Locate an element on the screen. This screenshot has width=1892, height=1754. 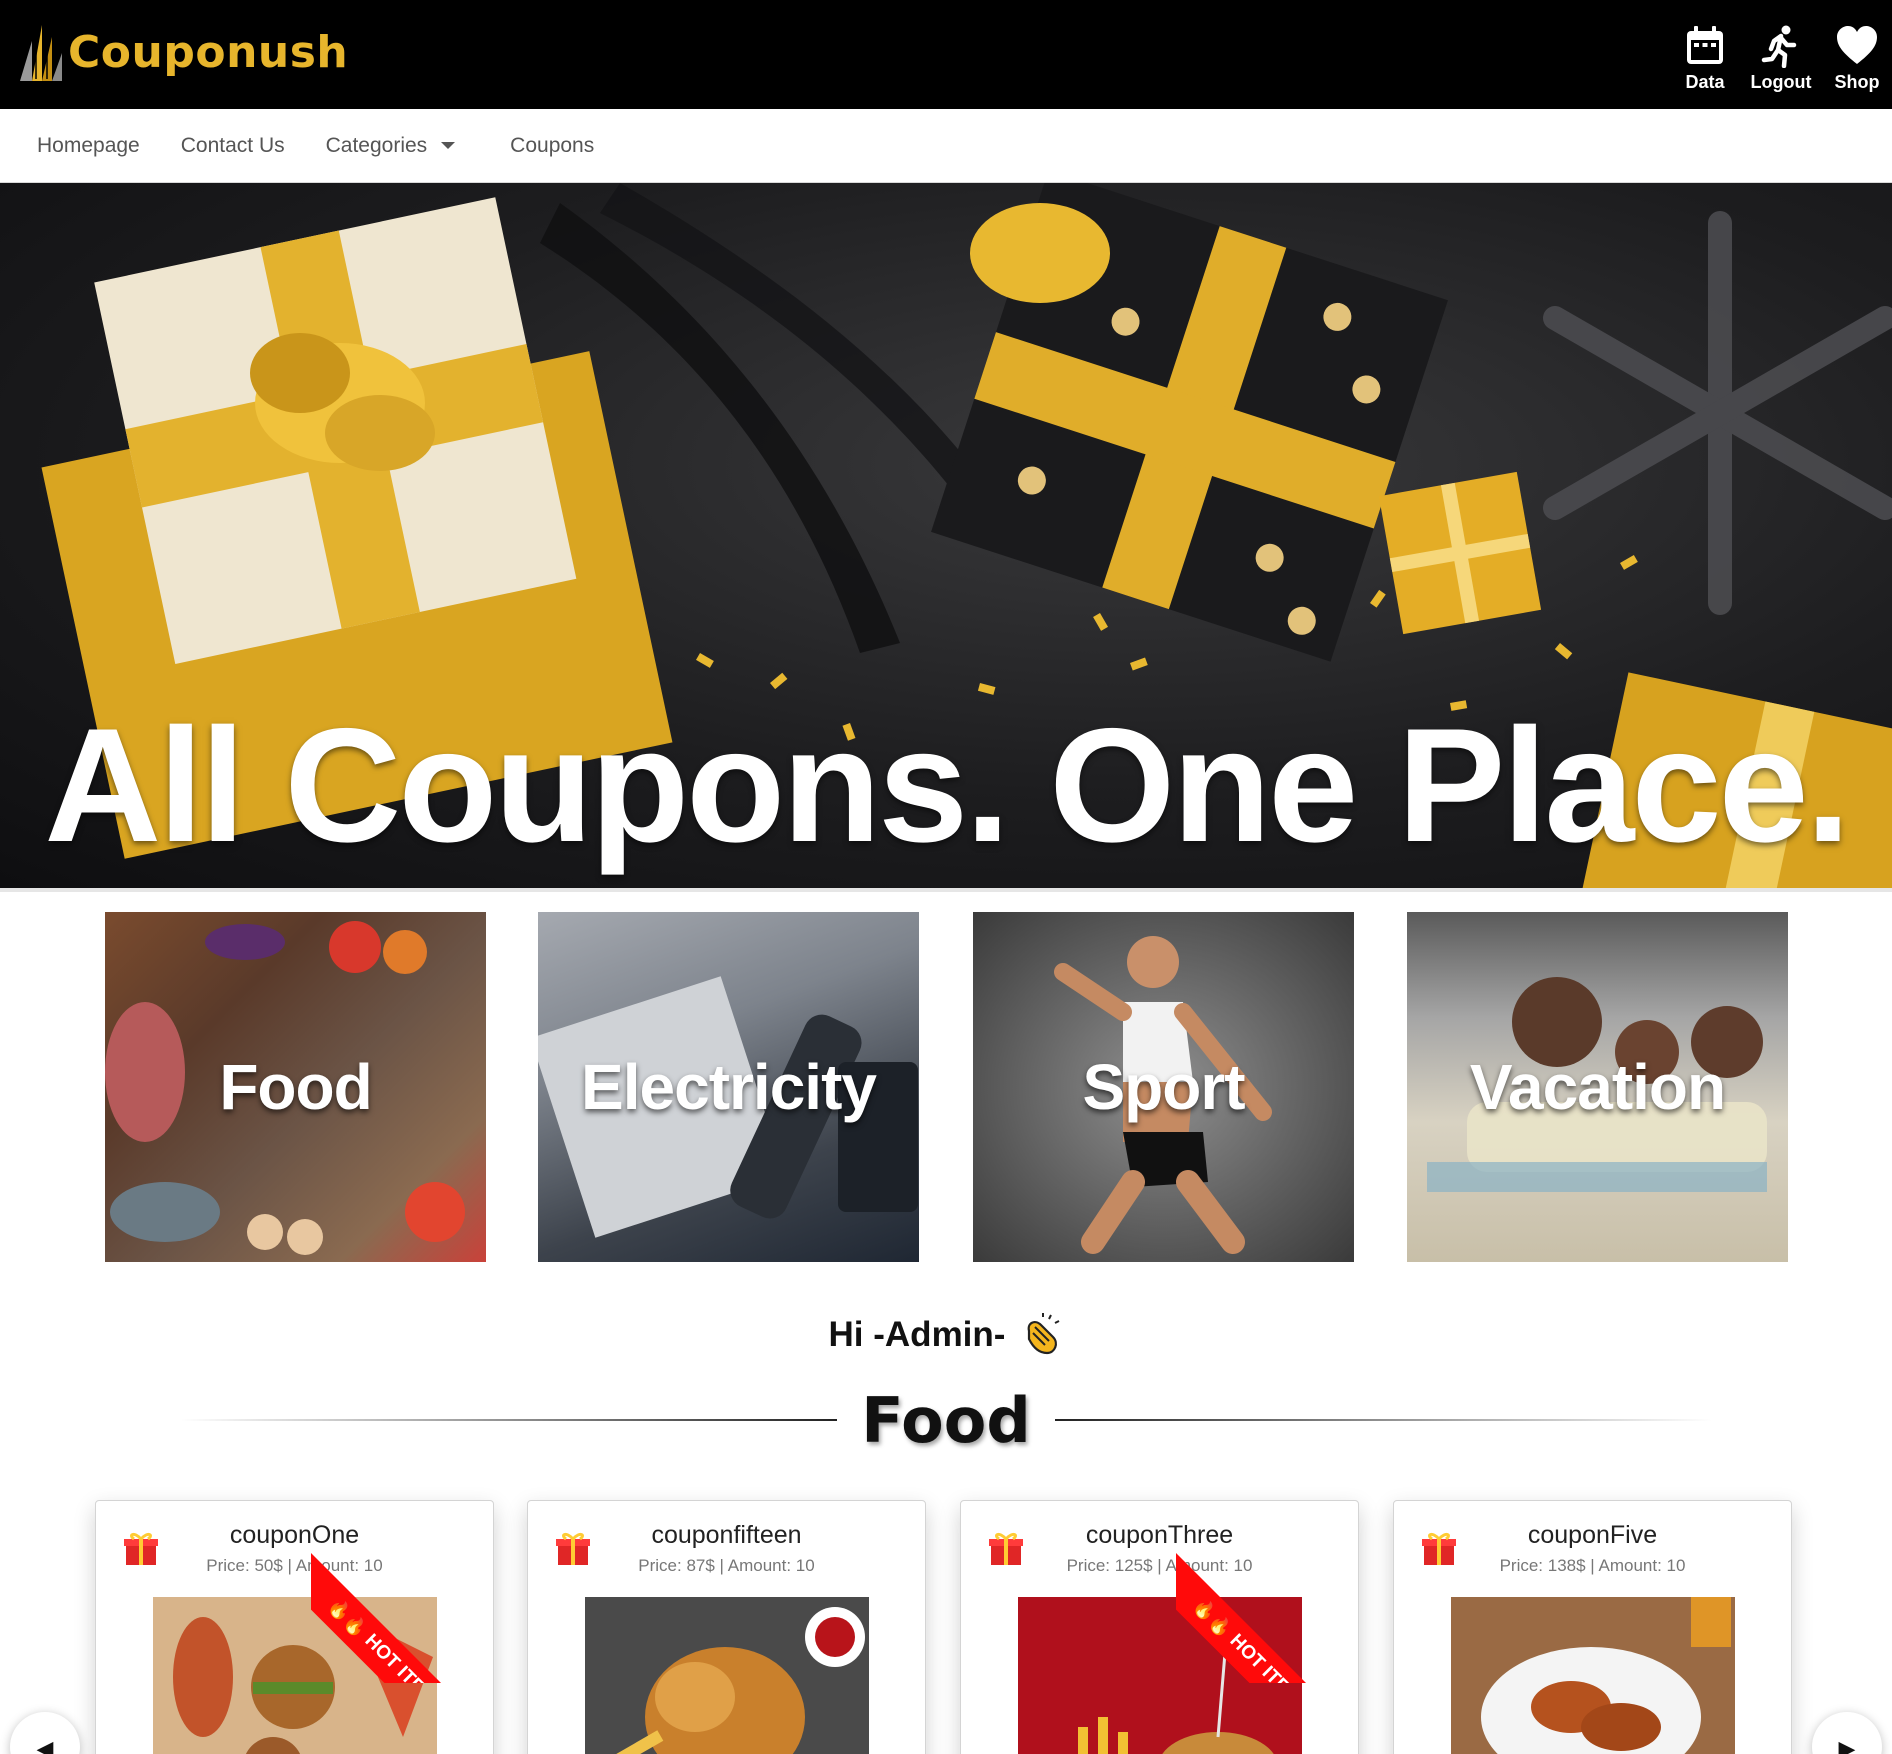
category-vacation-label: Vacation is located at coordinates (1597, 1087).